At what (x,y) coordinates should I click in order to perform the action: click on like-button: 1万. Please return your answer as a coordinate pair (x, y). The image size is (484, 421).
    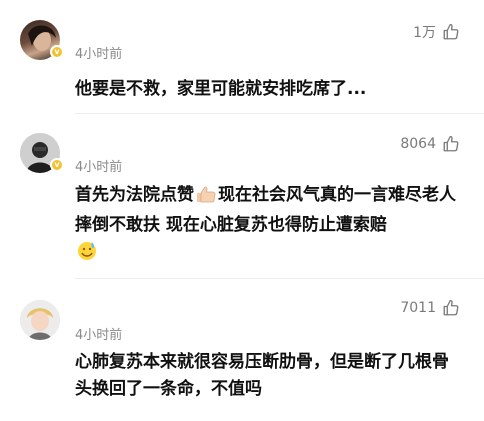
    Looking at the image, I should click on (436, 32).